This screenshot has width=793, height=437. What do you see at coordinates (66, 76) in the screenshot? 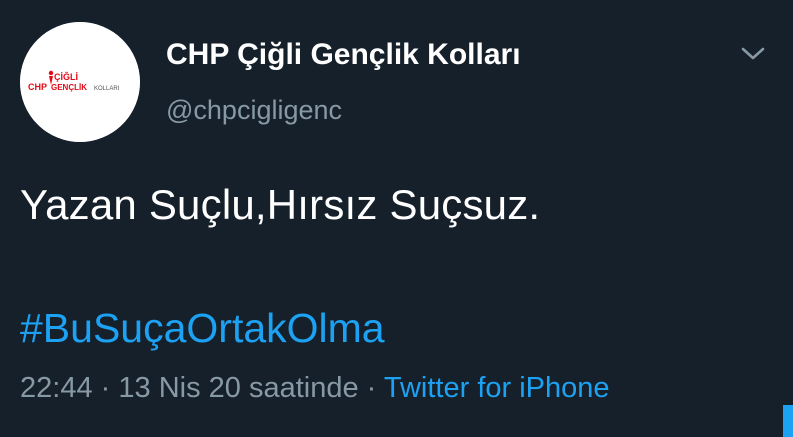
I see `logo-line1: ÇİĞLİ` at bounding box center [66, 76].